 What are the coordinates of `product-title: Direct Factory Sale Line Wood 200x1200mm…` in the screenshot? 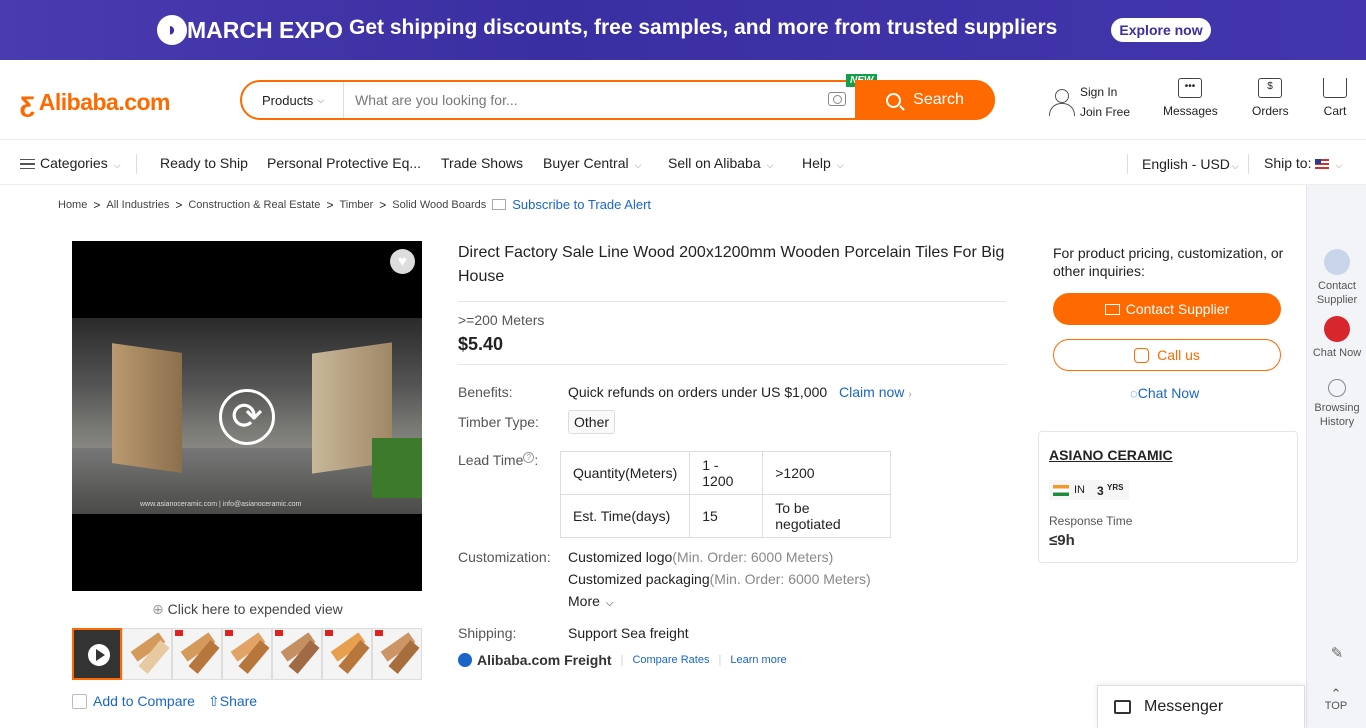 It's located at (731, 264).